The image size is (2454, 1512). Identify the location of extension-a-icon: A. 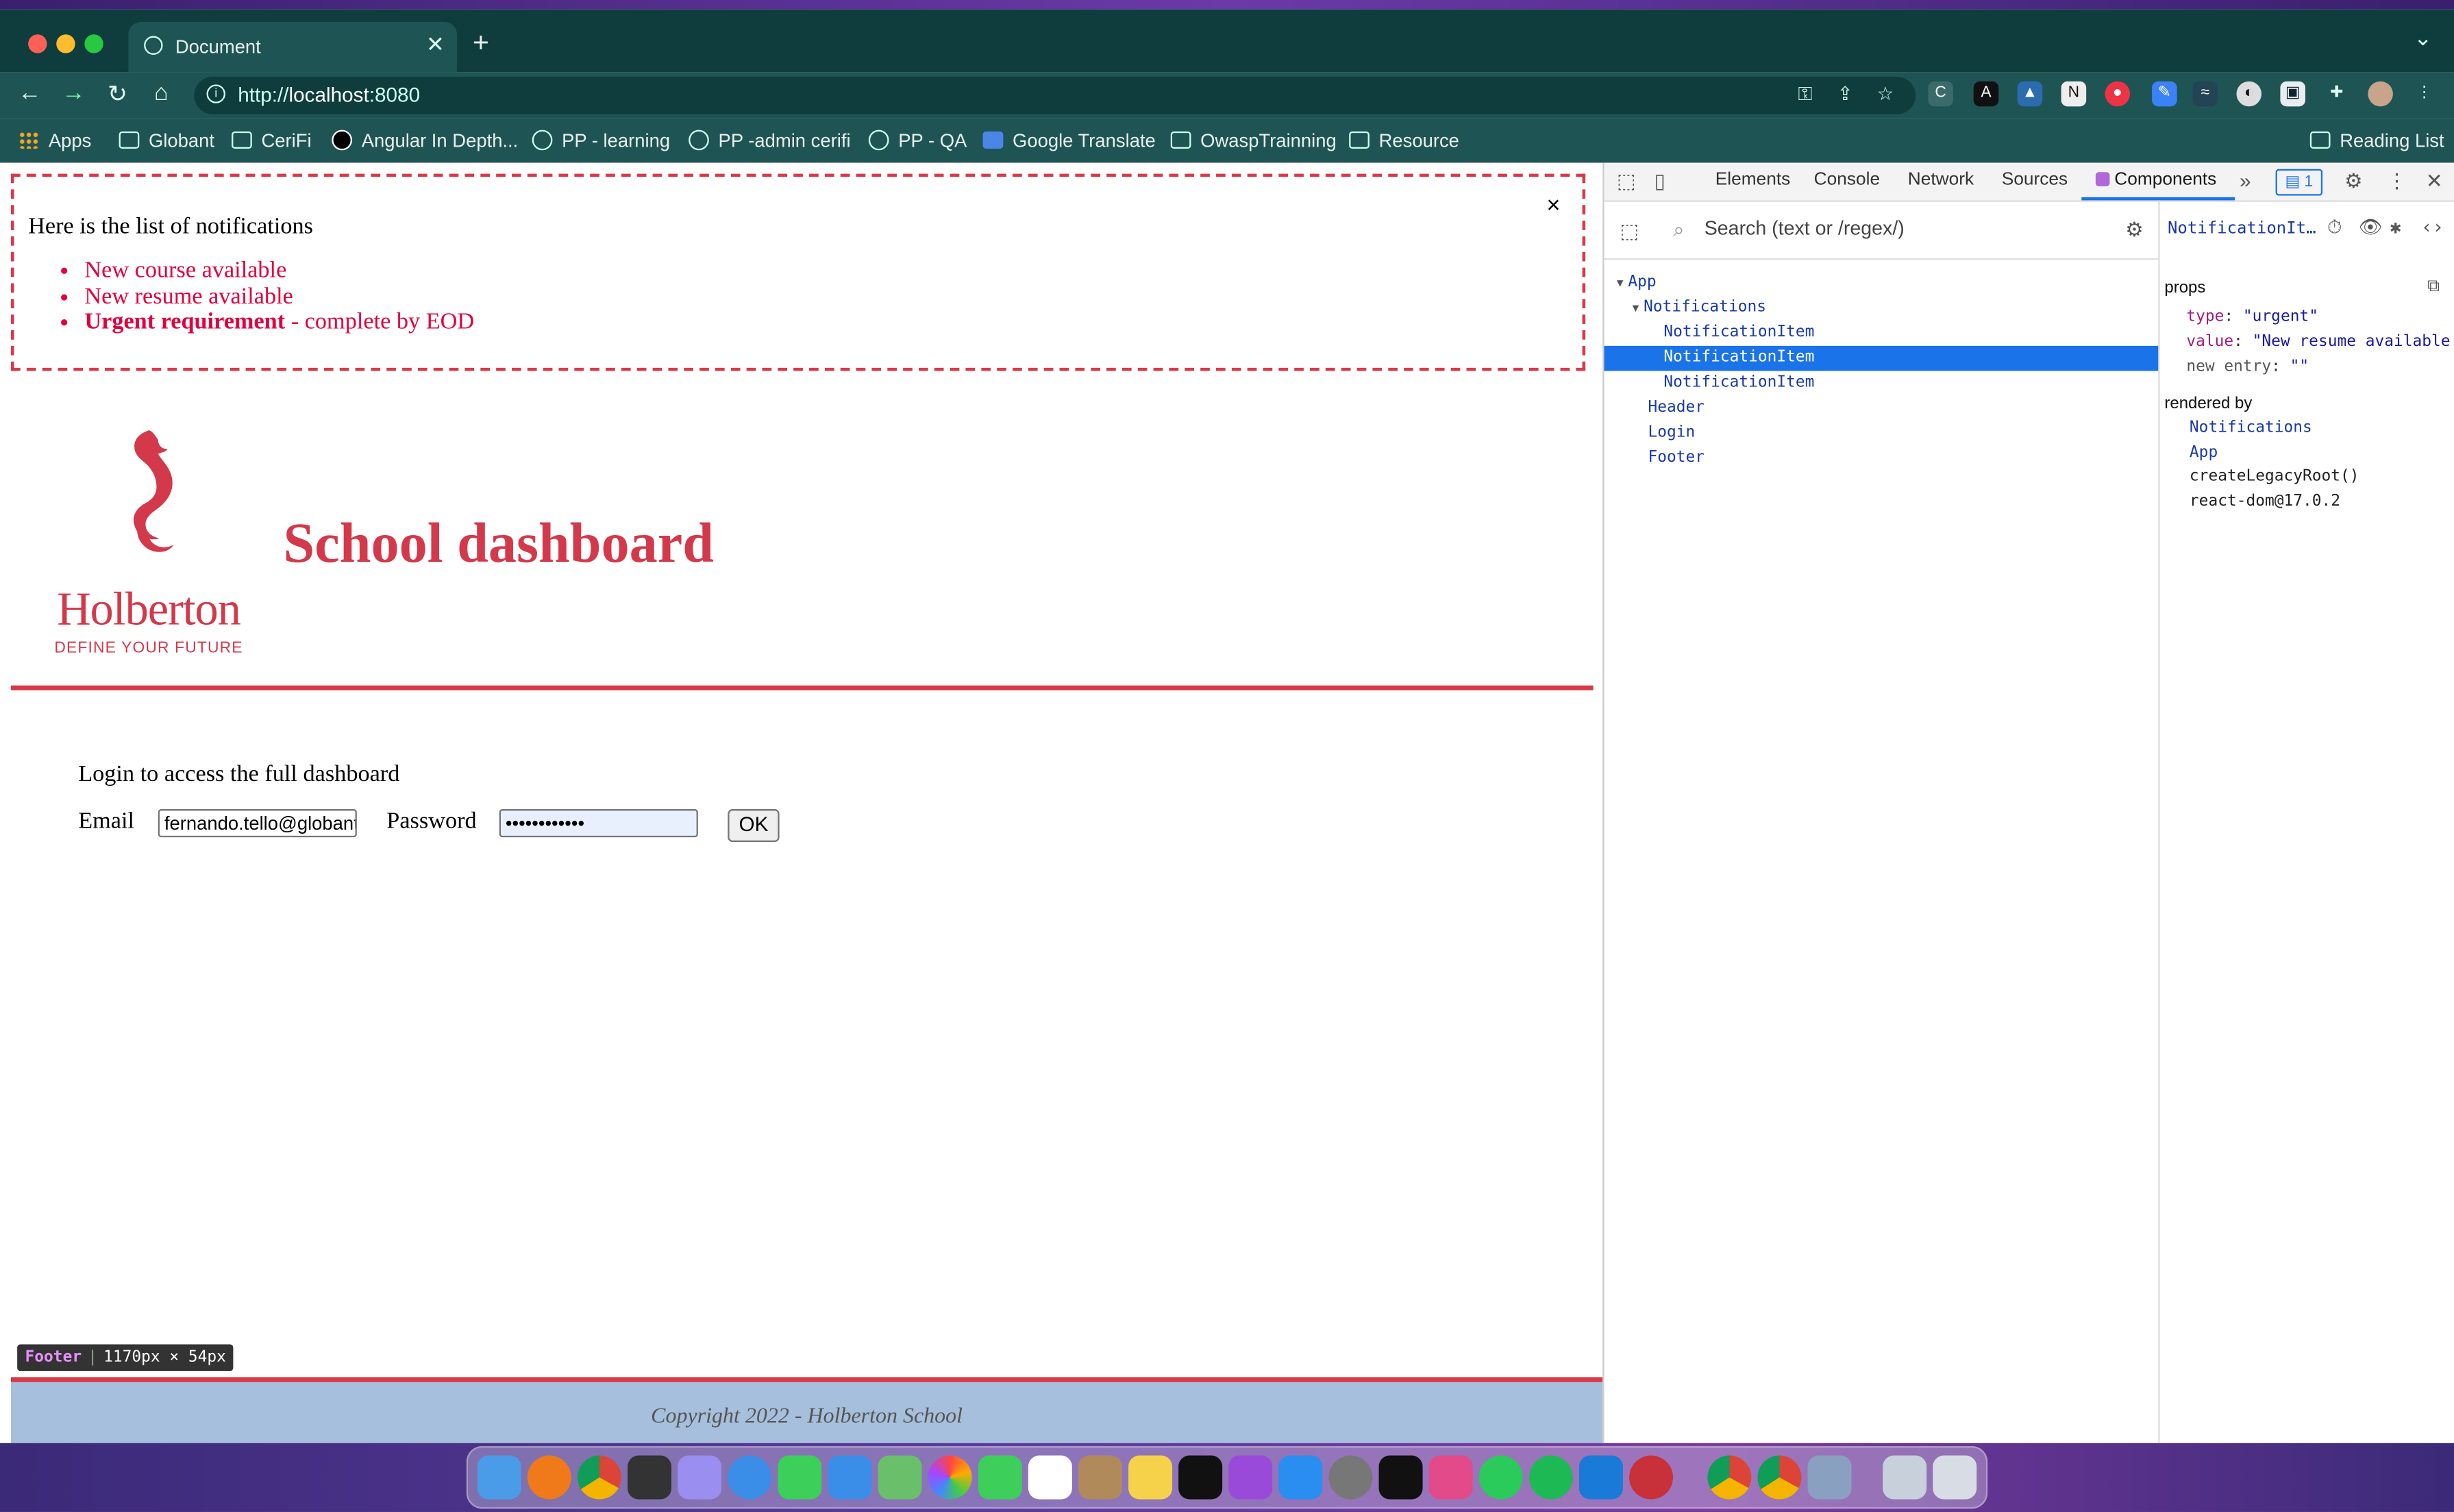
(1986, 94).